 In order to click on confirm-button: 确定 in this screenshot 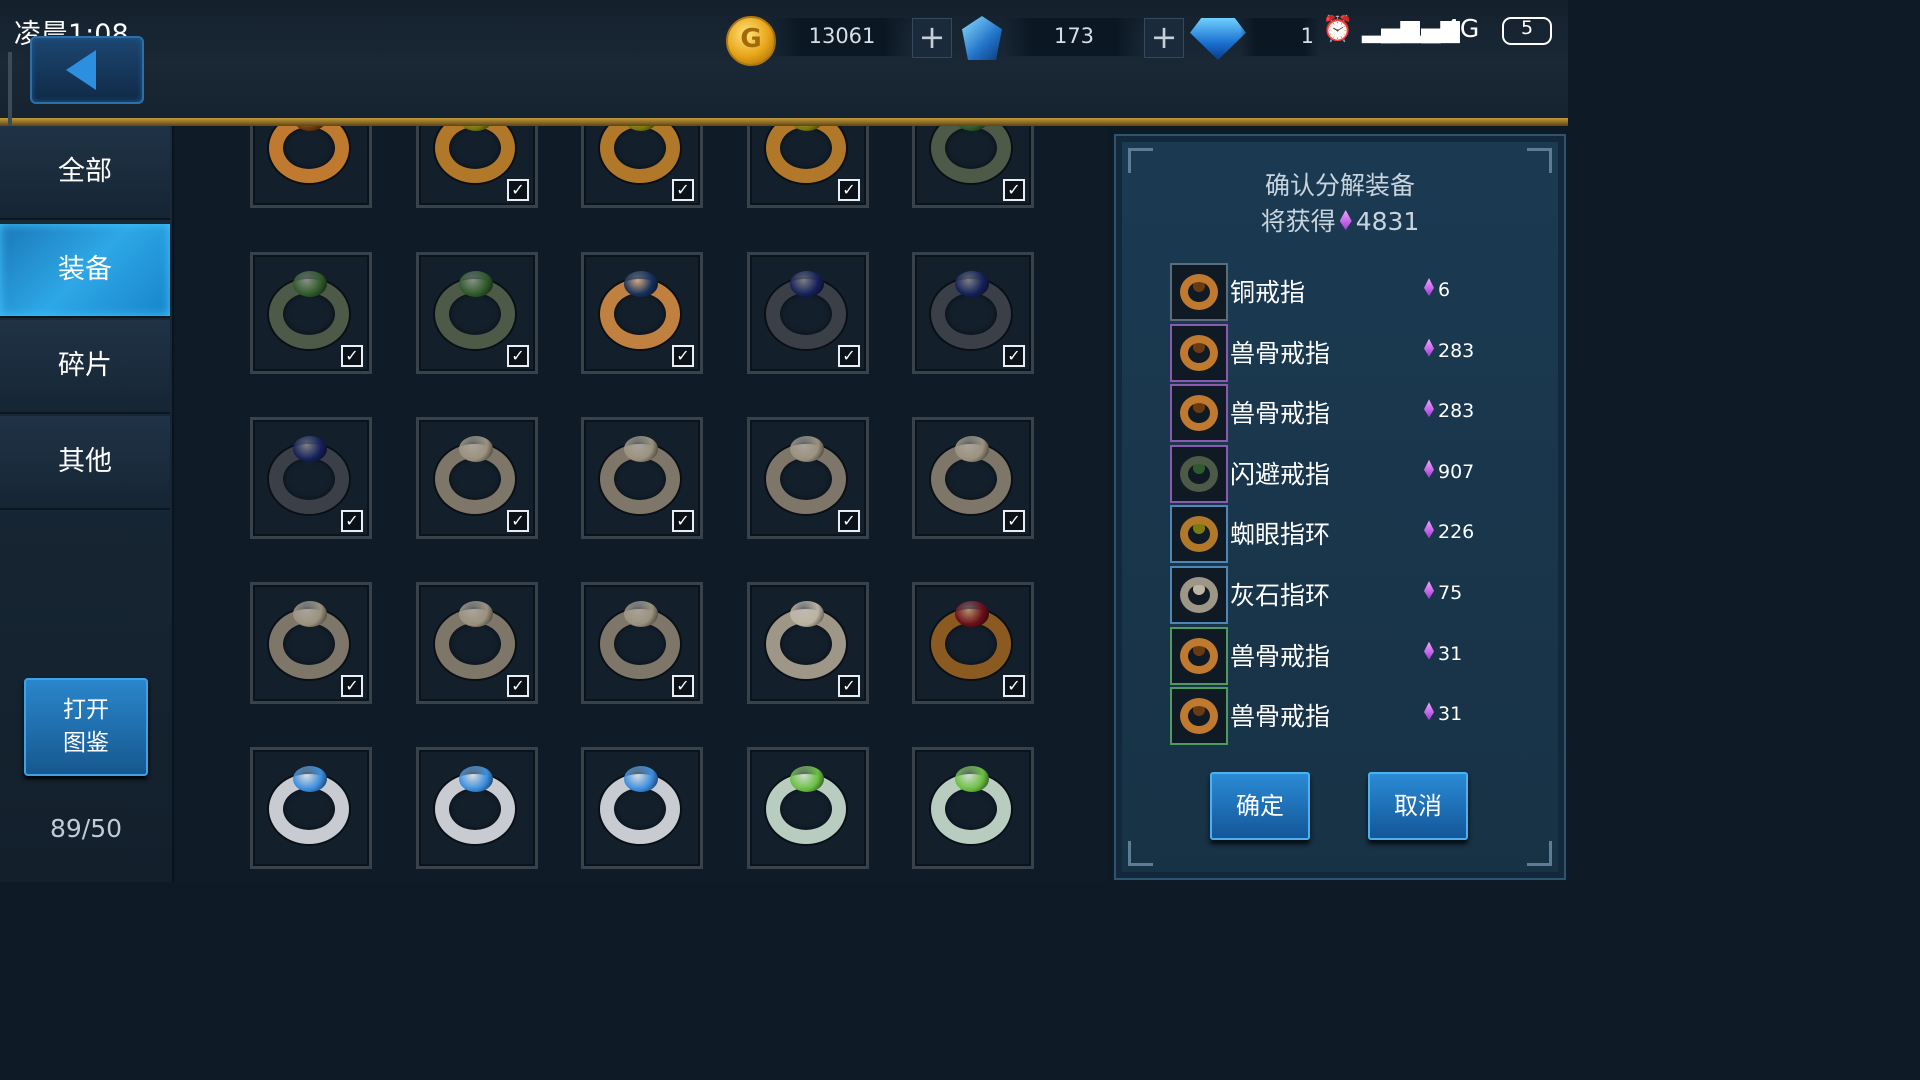, I will do `click(1260, 806)`.